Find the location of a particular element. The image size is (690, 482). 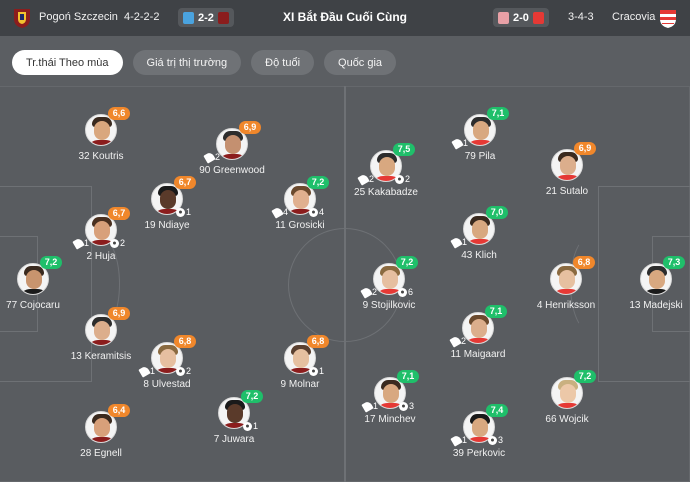

tab-market-value: Giá trị thị trường is located at coordinates (187, 62).